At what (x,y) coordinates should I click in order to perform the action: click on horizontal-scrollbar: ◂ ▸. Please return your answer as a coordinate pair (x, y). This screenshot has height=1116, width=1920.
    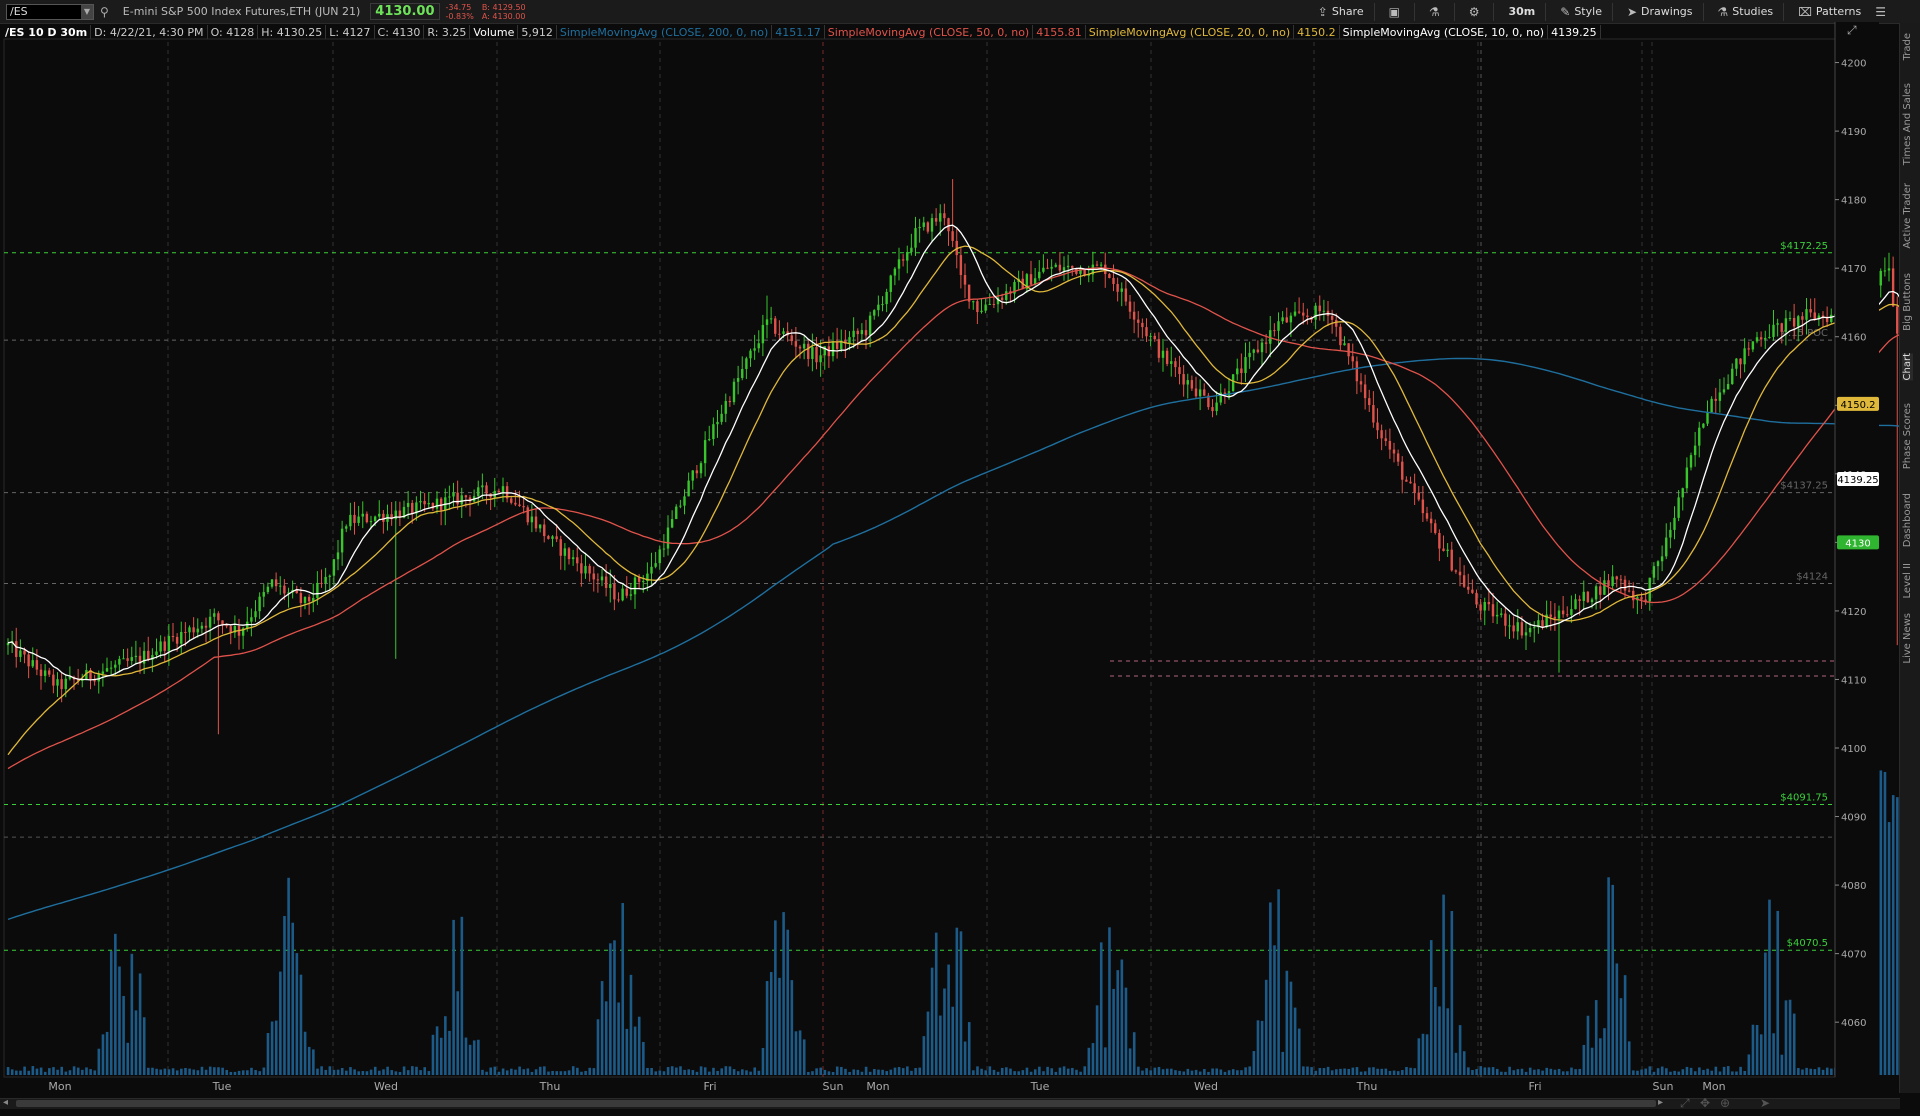
    Looking at the image, I should click on (950, 1103).